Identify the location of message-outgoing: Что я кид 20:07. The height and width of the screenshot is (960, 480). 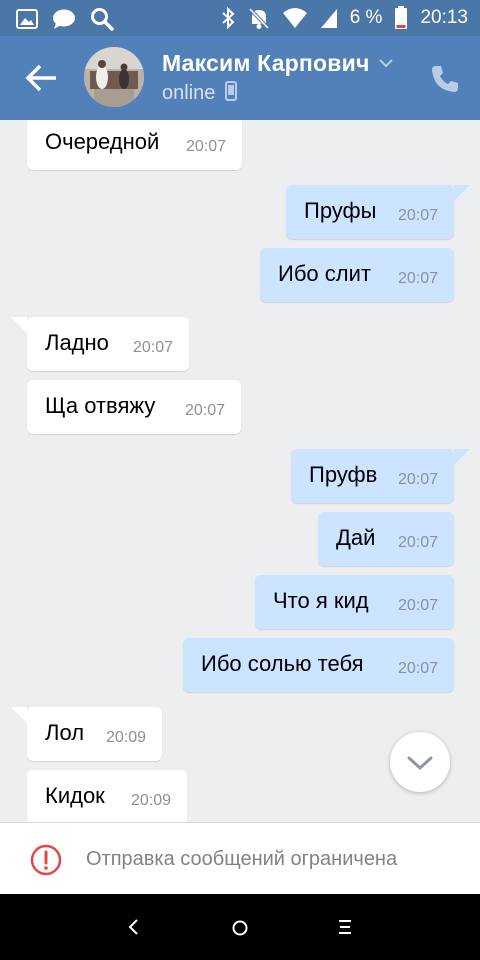
(354, 602).